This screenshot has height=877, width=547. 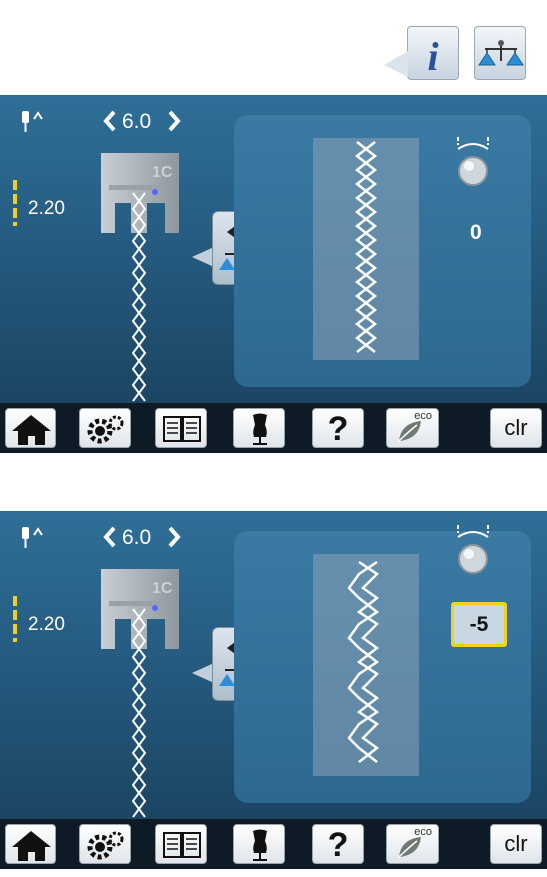 I want to click on balance-icon, so click(x=501, y=53).